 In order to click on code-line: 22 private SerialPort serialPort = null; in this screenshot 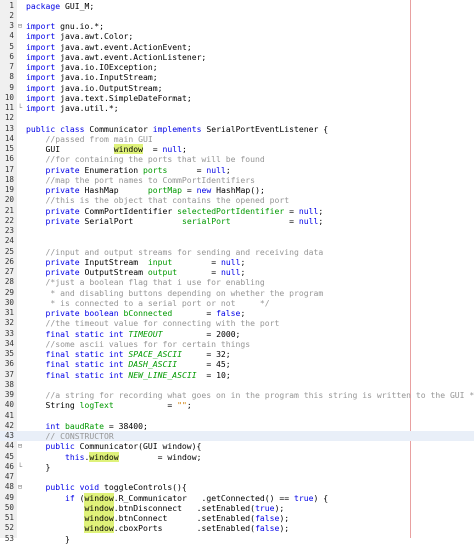, I will do `click(237, 221)`.